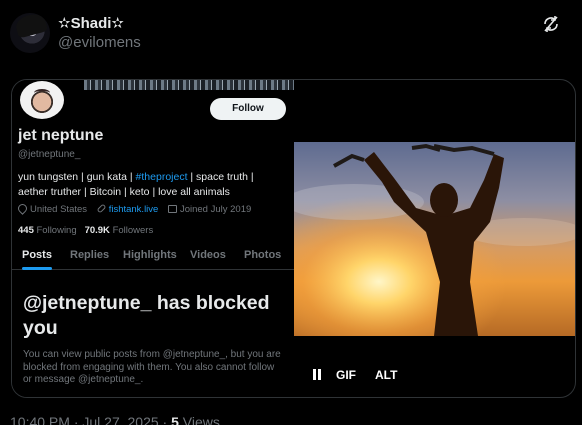 This screenshot has width=582, height=425. What do you see at coordinates (37, 268) in the screenshot?
I see `active-tab-indicator` at bounding box center [37, 268].